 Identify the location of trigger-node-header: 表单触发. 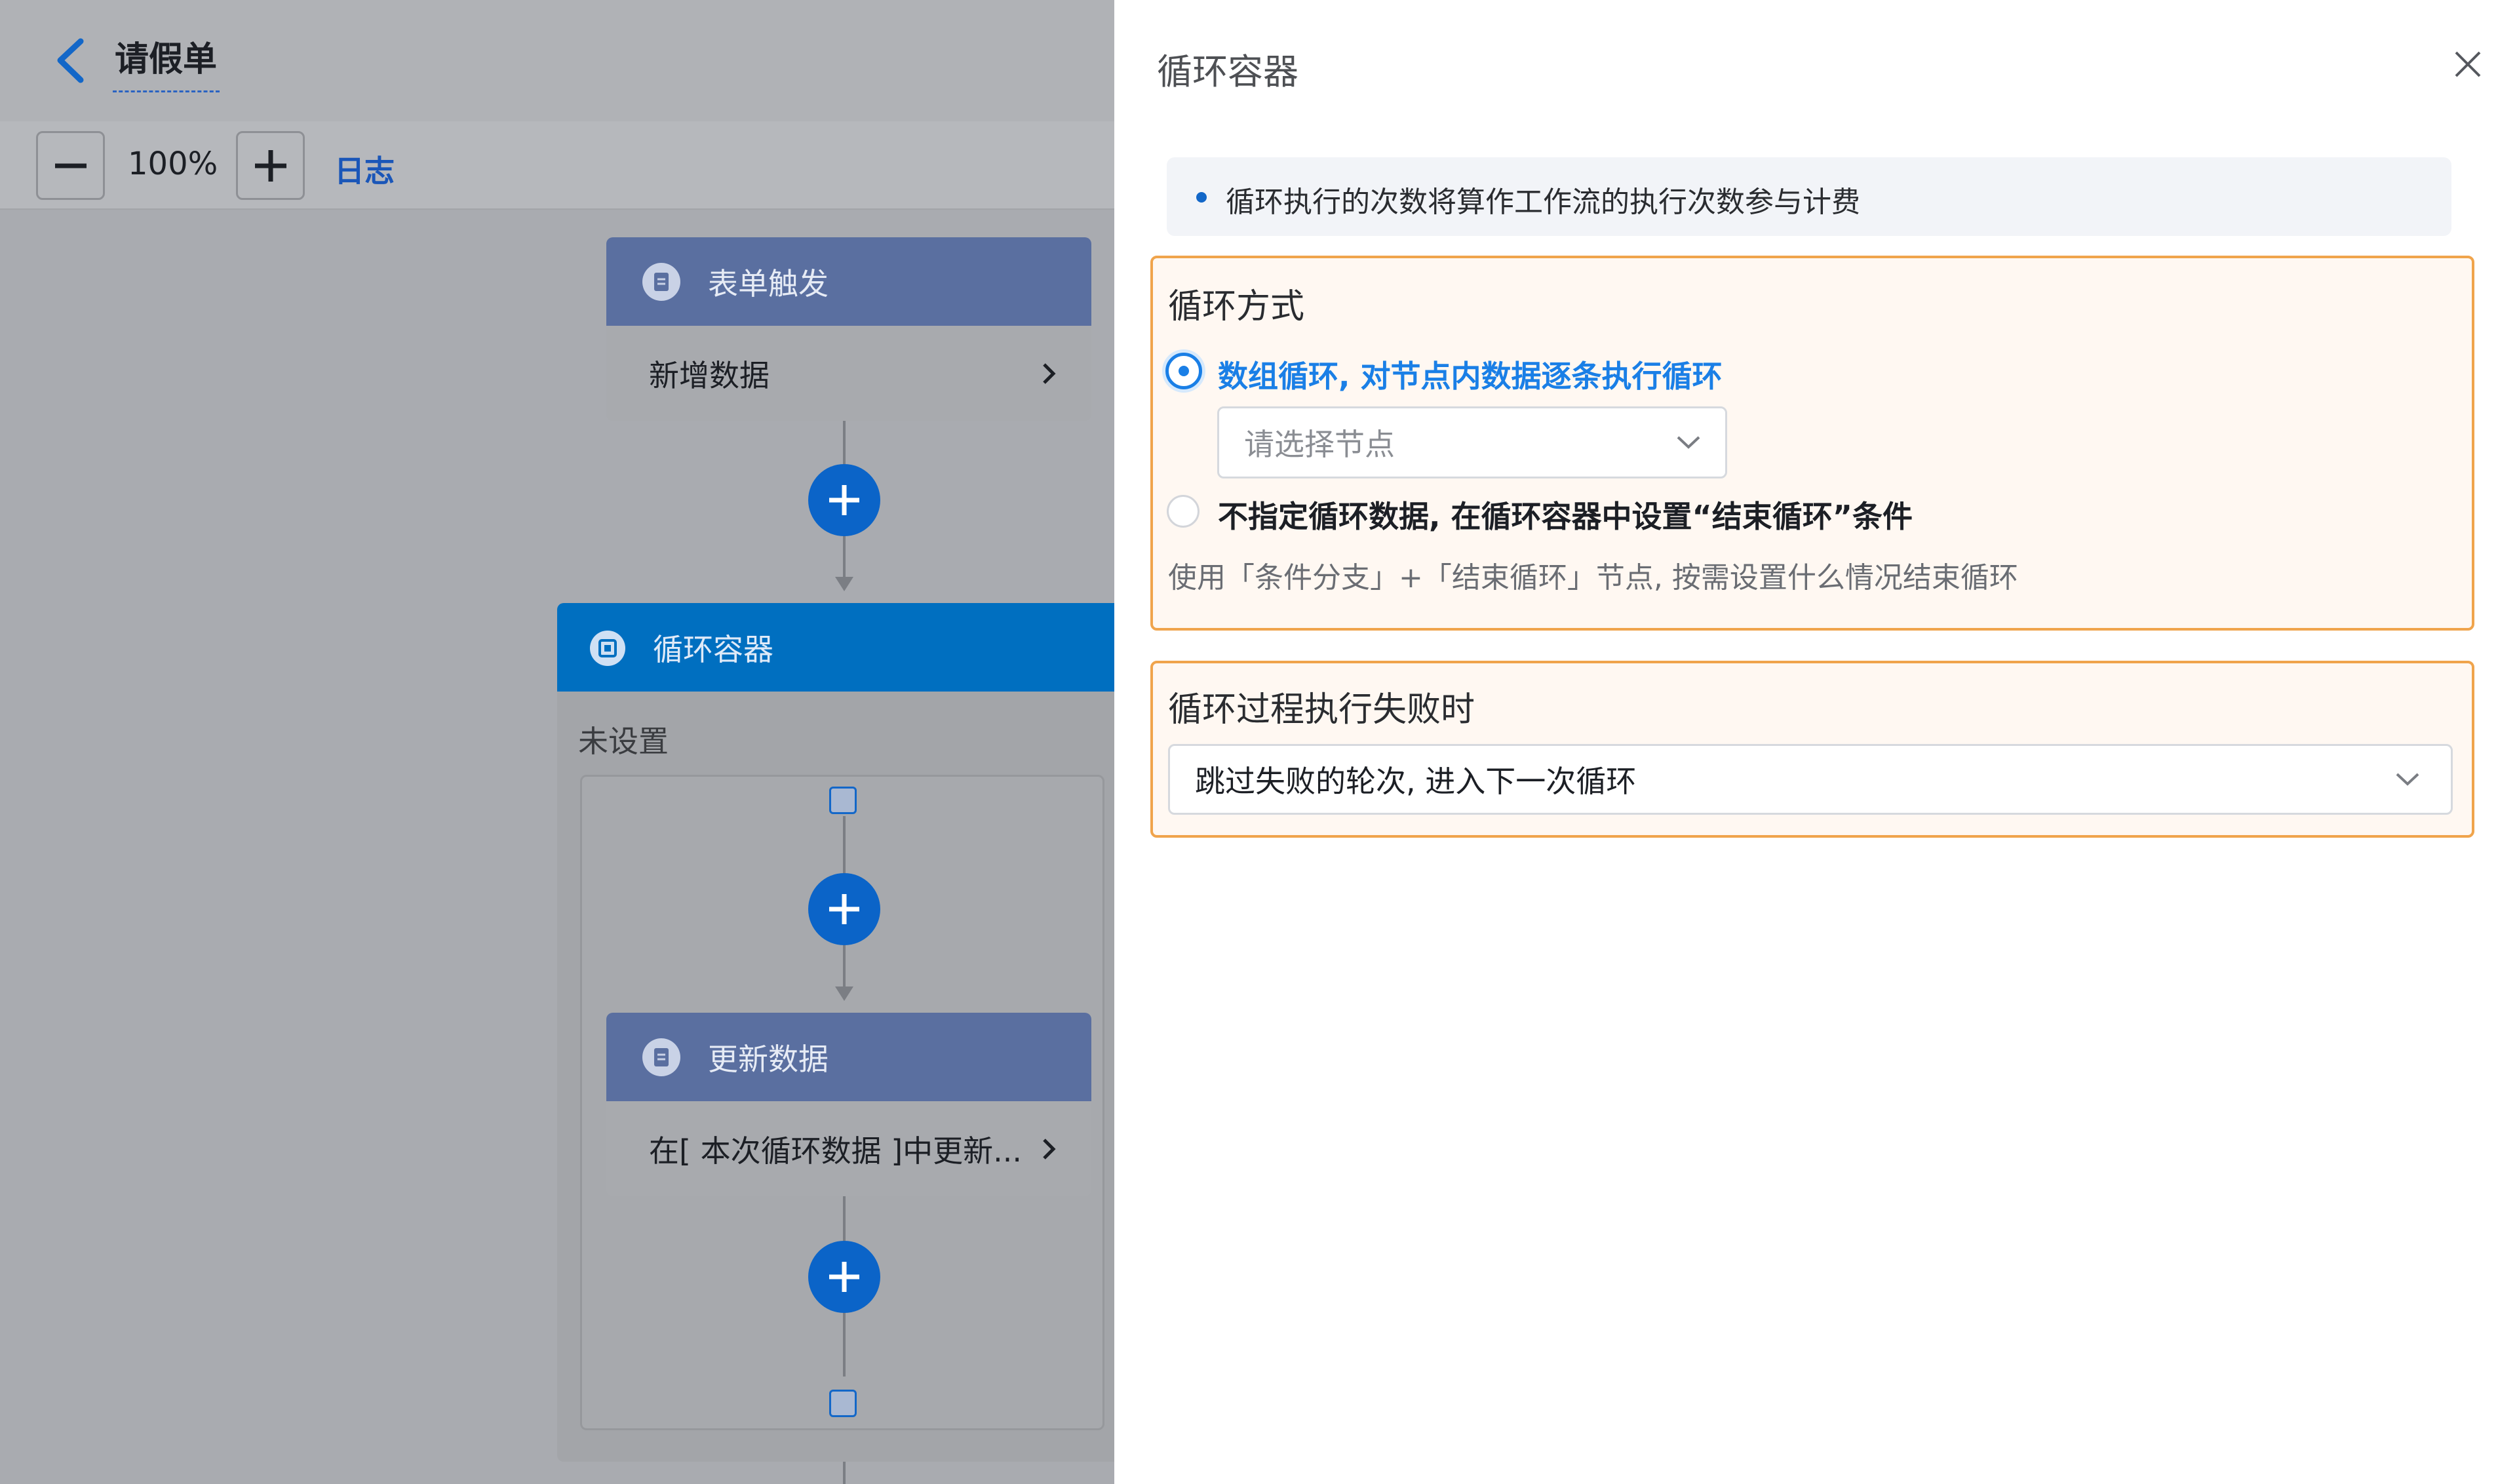
(848, 281).